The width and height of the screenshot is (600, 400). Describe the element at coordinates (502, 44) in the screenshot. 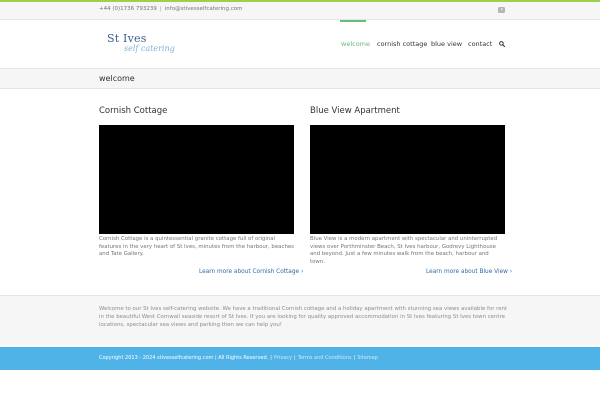

I see `search-icon` at that location.